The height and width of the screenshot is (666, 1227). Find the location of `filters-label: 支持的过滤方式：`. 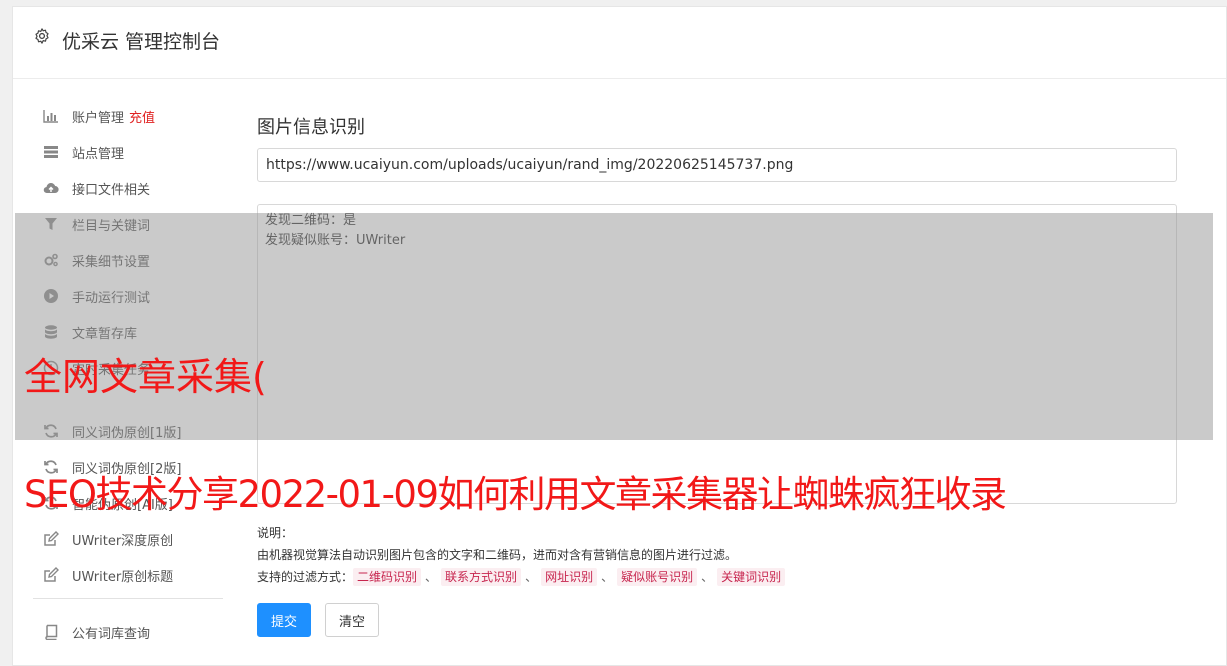

filters-label: 支持的过滤方式： is located at coordinates (305, 577).